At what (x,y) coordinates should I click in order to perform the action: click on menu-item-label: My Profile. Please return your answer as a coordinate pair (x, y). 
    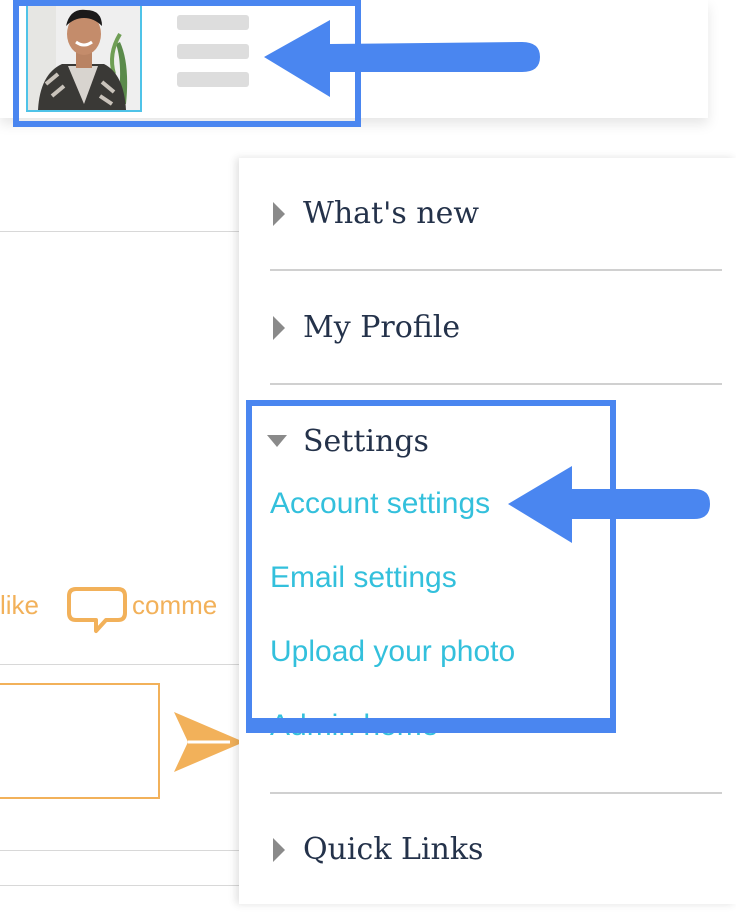
    Looking at the image, I should click on (382, 327).